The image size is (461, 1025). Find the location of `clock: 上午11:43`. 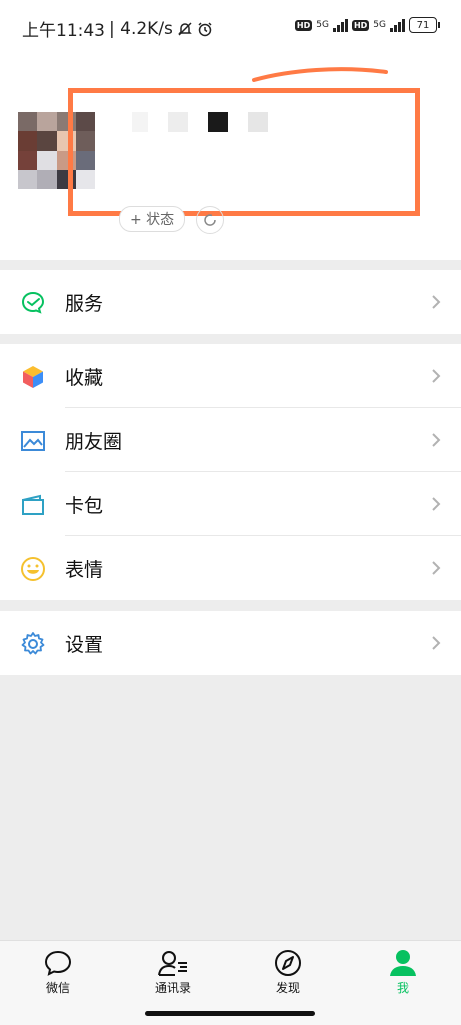

clock: 上午11:43 is located at coordinates (63, 31).